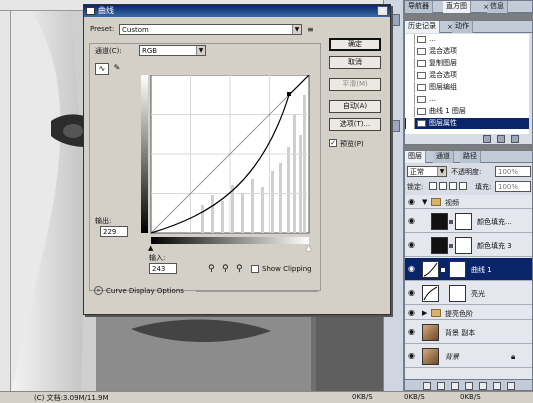 Image resolution: width=533 pixels, height=403 pixels. What do you see at coordinates (308, 248) in the screenshot?
I see `white-point-slider-icon: ▲` at bounding box center [308, 248].